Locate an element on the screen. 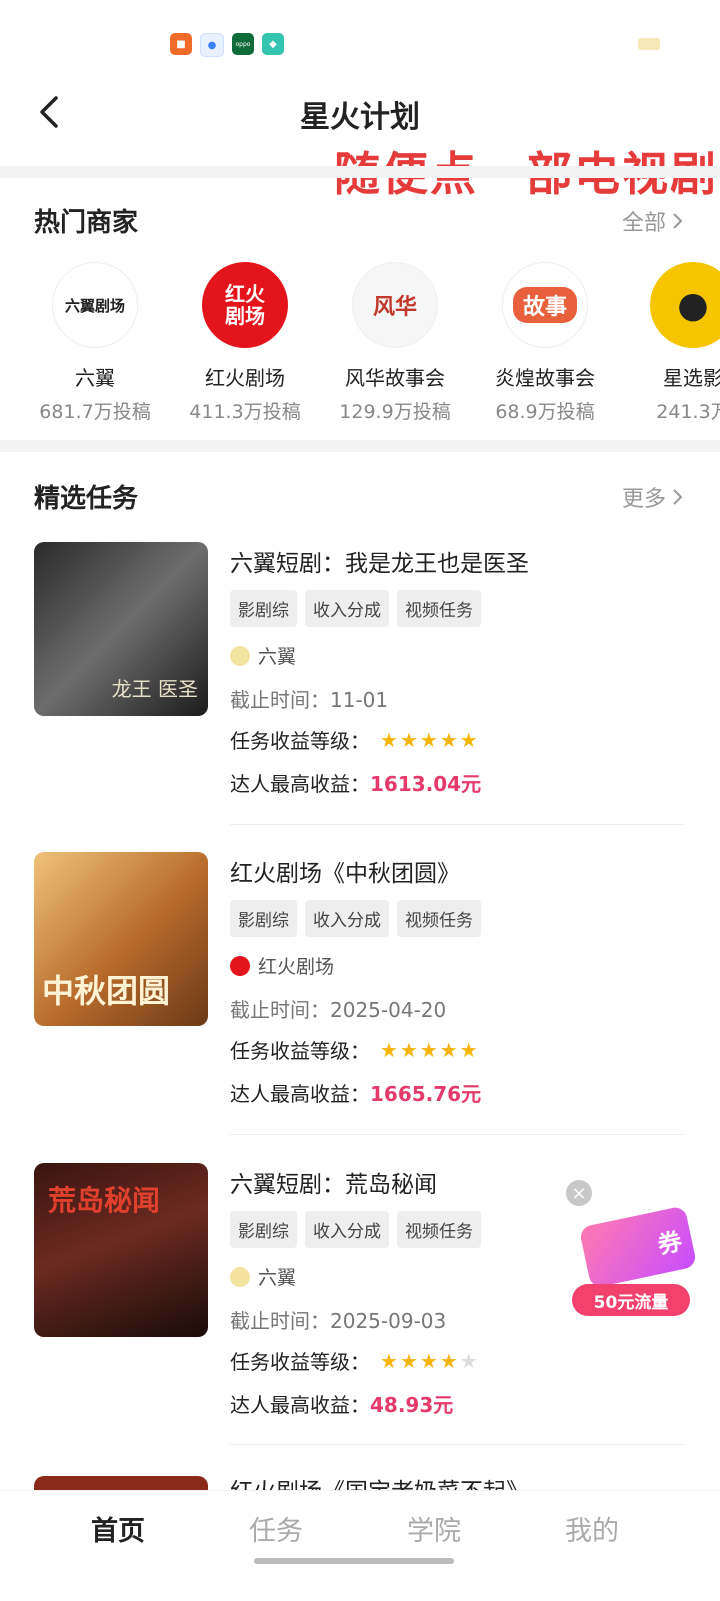  tab-home: 首页 is located at coordinates (118, 1528).